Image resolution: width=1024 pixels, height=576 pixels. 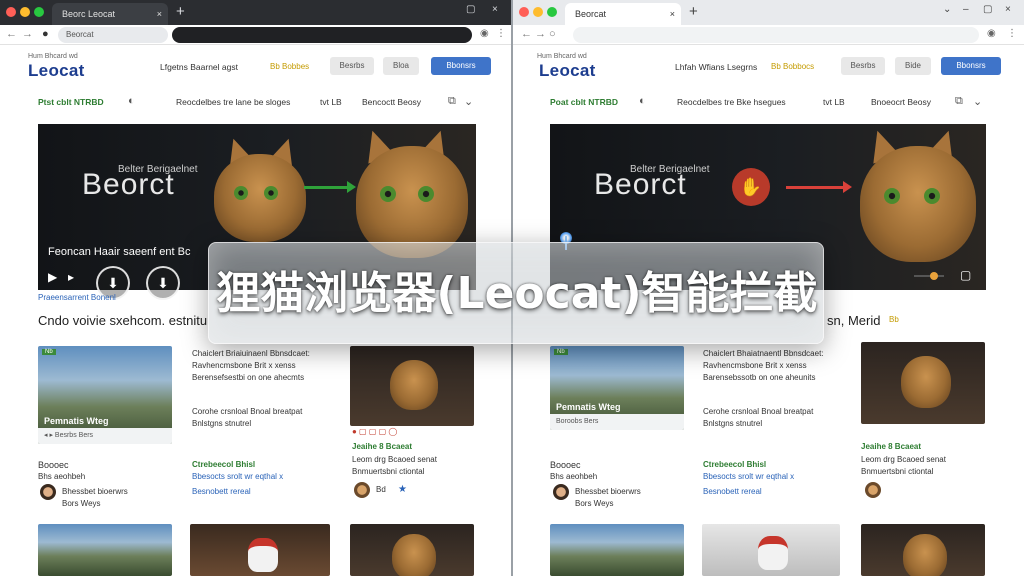 I want to click on title-bar: Beorcat × + ⌄ – ▢ ×, so click(x=768, y=12).